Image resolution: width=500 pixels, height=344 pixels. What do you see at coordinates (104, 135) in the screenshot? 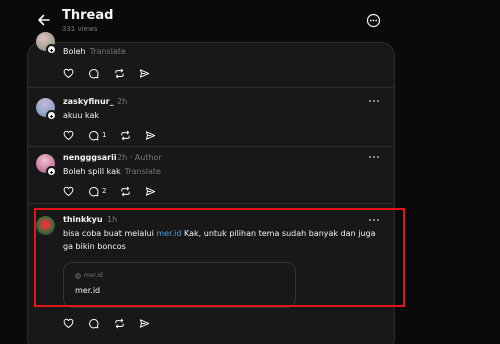
I see `reply-count: 1` at bounding box center [104, 135].